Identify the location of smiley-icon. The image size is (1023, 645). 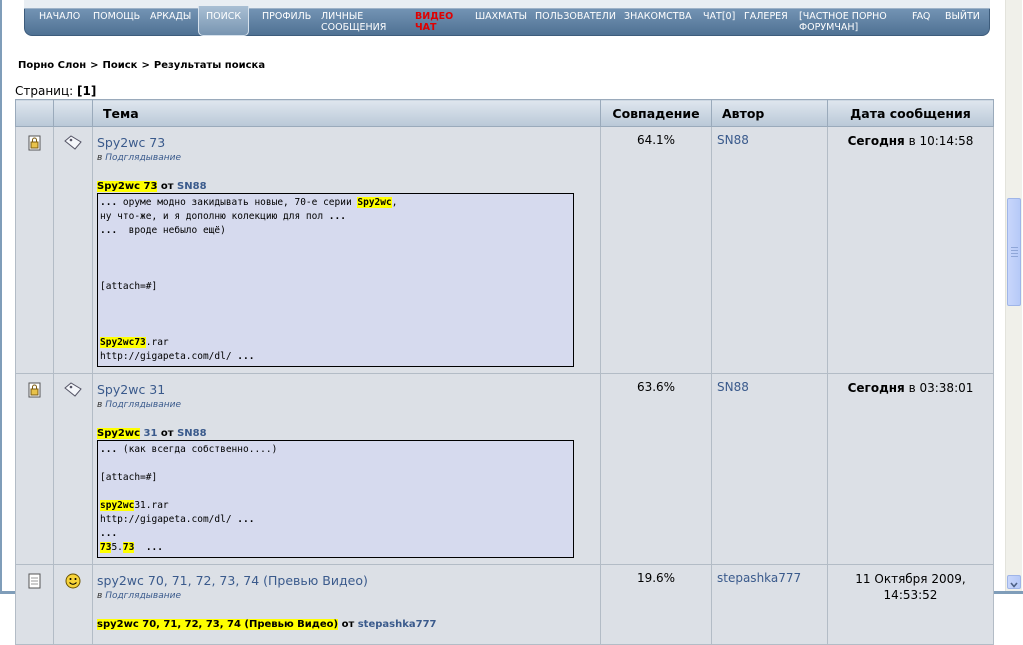
(73, 583).